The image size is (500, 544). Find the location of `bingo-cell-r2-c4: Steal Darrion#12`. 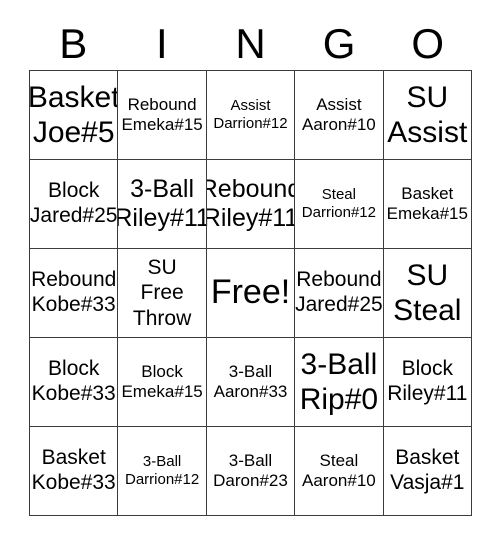

bingo-cell-r2-c4: Steal Darrion#12 is located at coordinates (339, 204).